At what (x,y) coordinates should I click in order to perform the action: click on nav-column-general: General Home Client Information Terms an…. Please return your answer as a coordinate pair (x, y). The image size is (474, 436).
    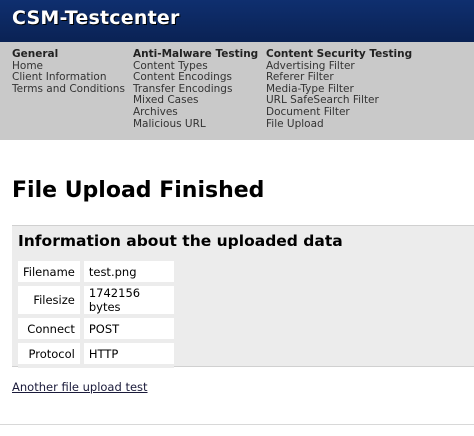
    Looking at the image, I should click on (68, 72).